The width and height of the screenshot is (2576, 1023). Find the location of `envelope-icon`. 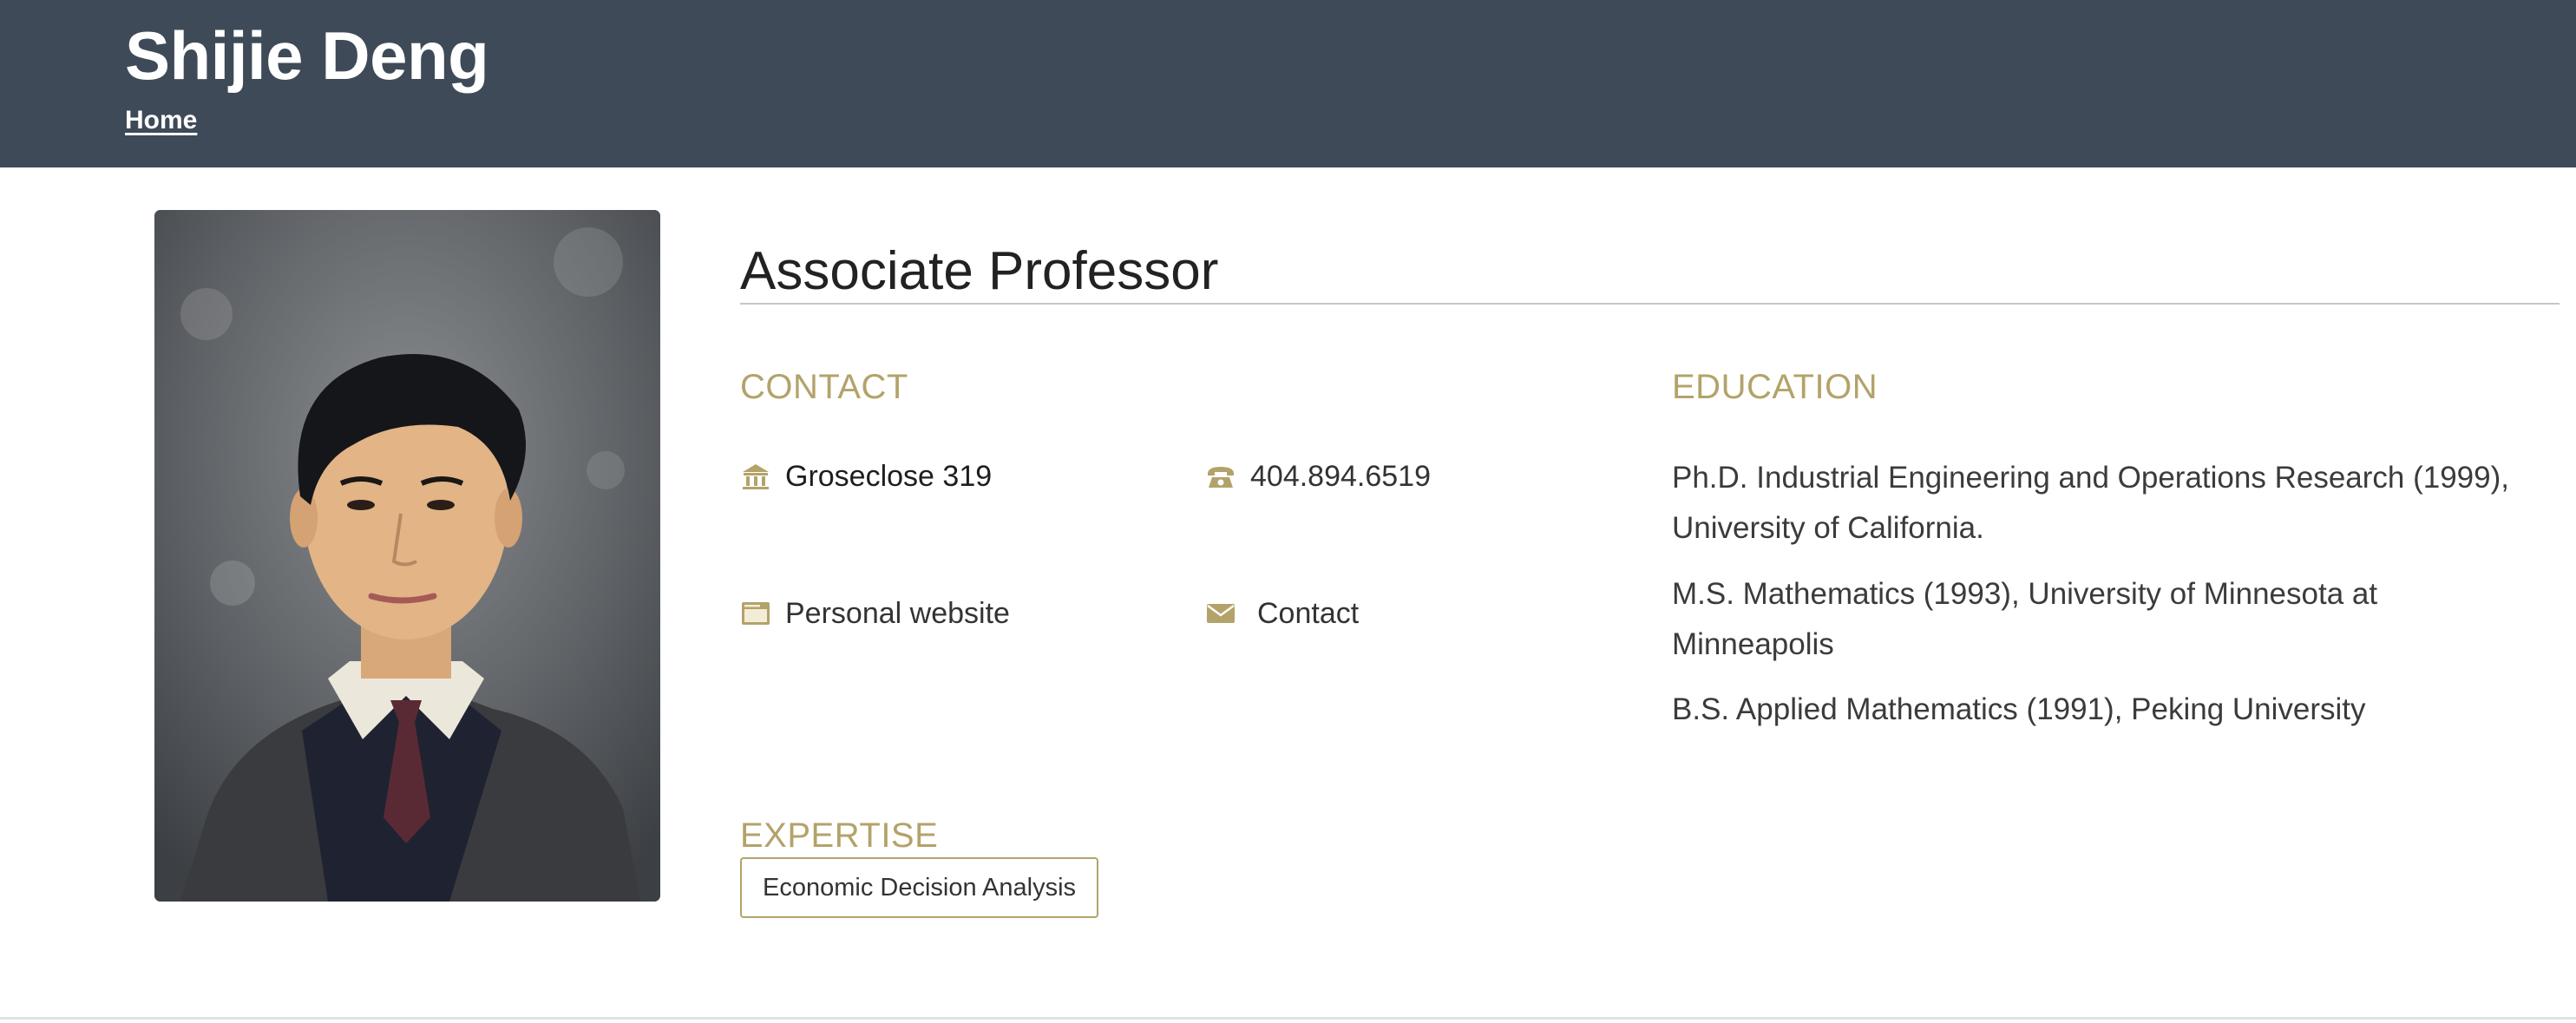

envelope-icon is located at coordinates (1220, 614).